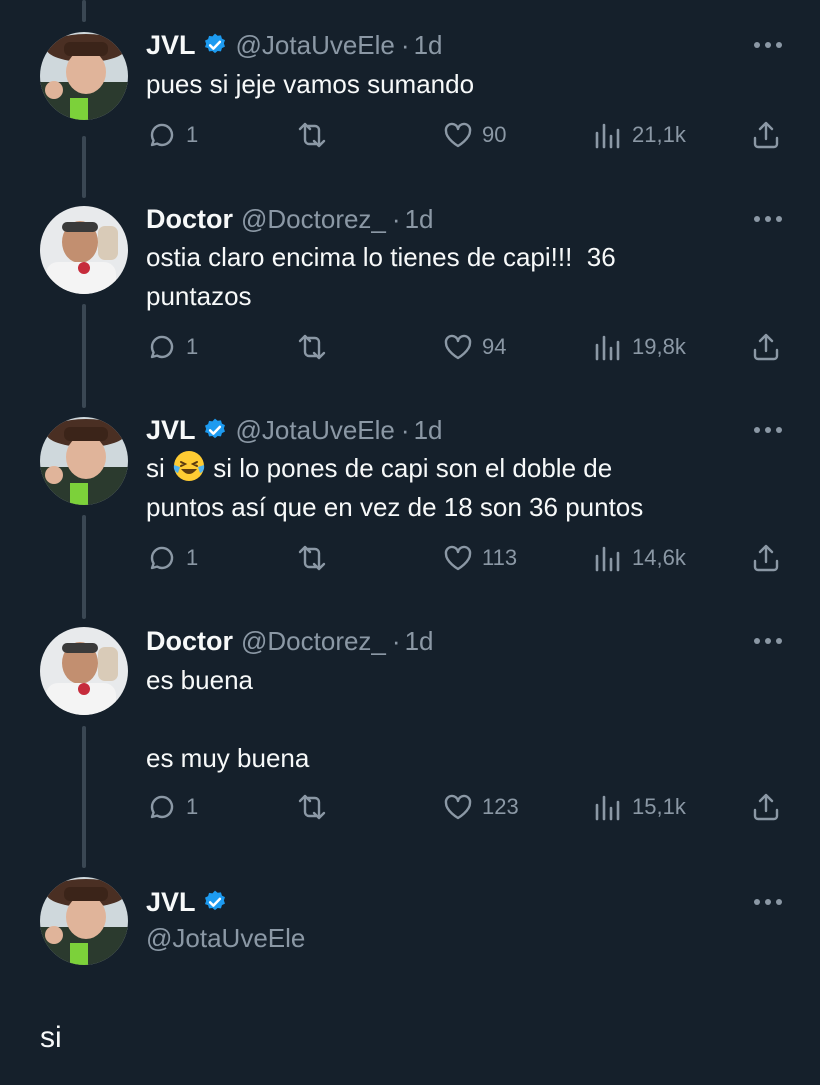 The width and height of the screenshot is (820, 1085). I want to click on views-count: 19,8k, so click(659, 346).